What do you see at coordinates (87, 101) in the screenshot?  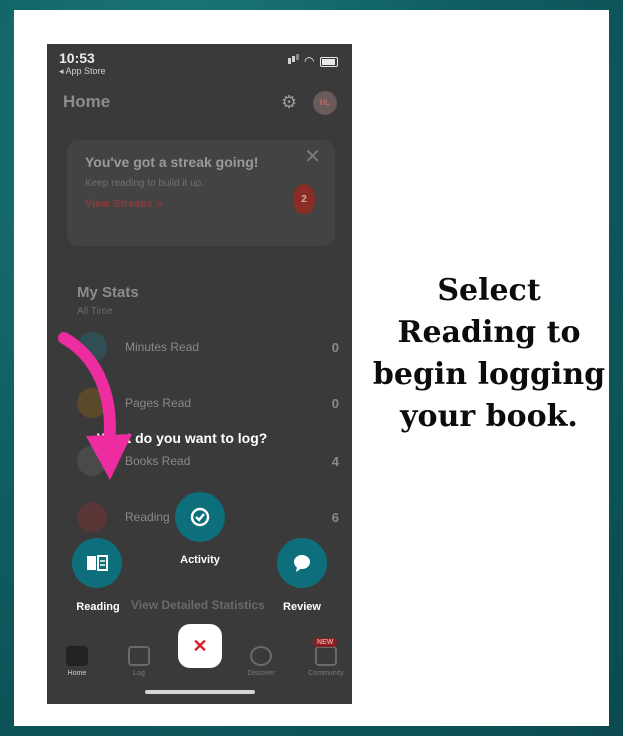 I see `page-title: Home` at bounding box center [87, 101].